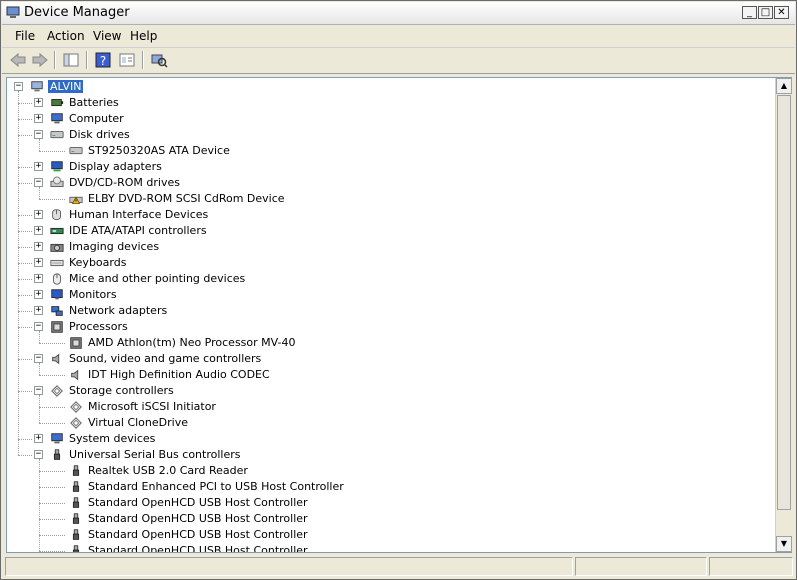  Describe the element at coordinates (121, 390) in the screenshot. I see `tree-category-label: Storage controllers` at that location.